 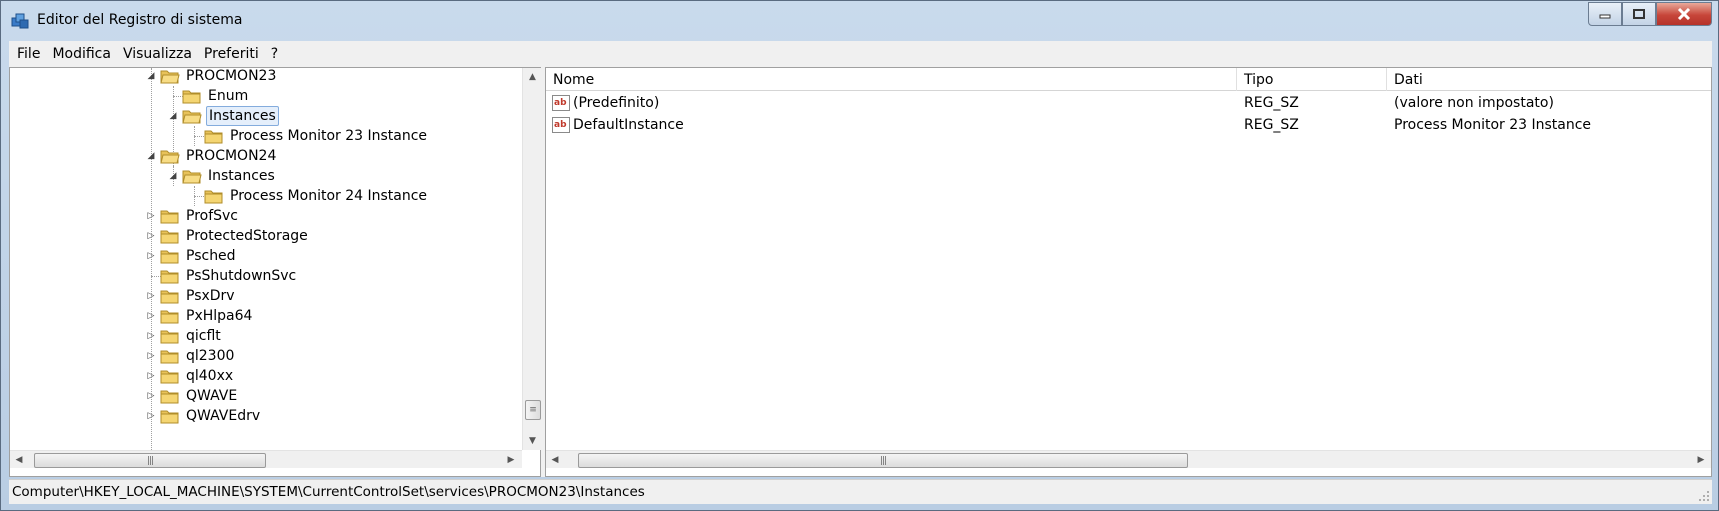 I want to click on close-button, so click(x=1684, y=14).